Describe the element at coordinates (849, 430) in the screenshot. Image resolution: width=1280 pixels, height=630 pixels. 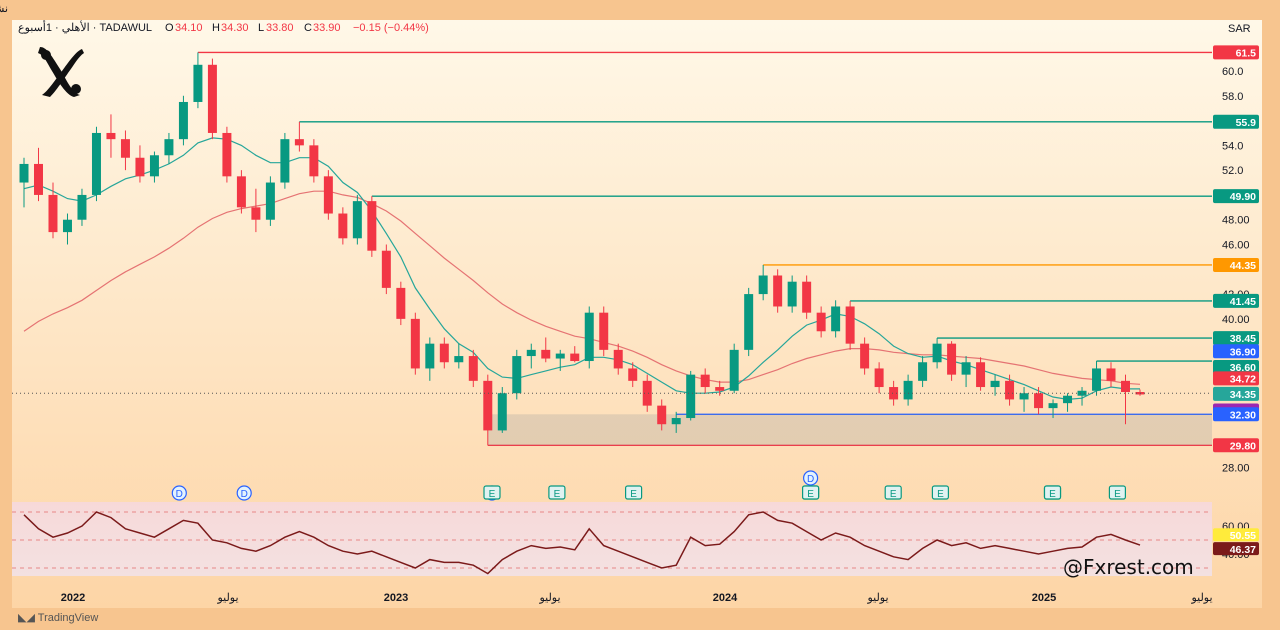
I see `support-zone-rect` at that location.